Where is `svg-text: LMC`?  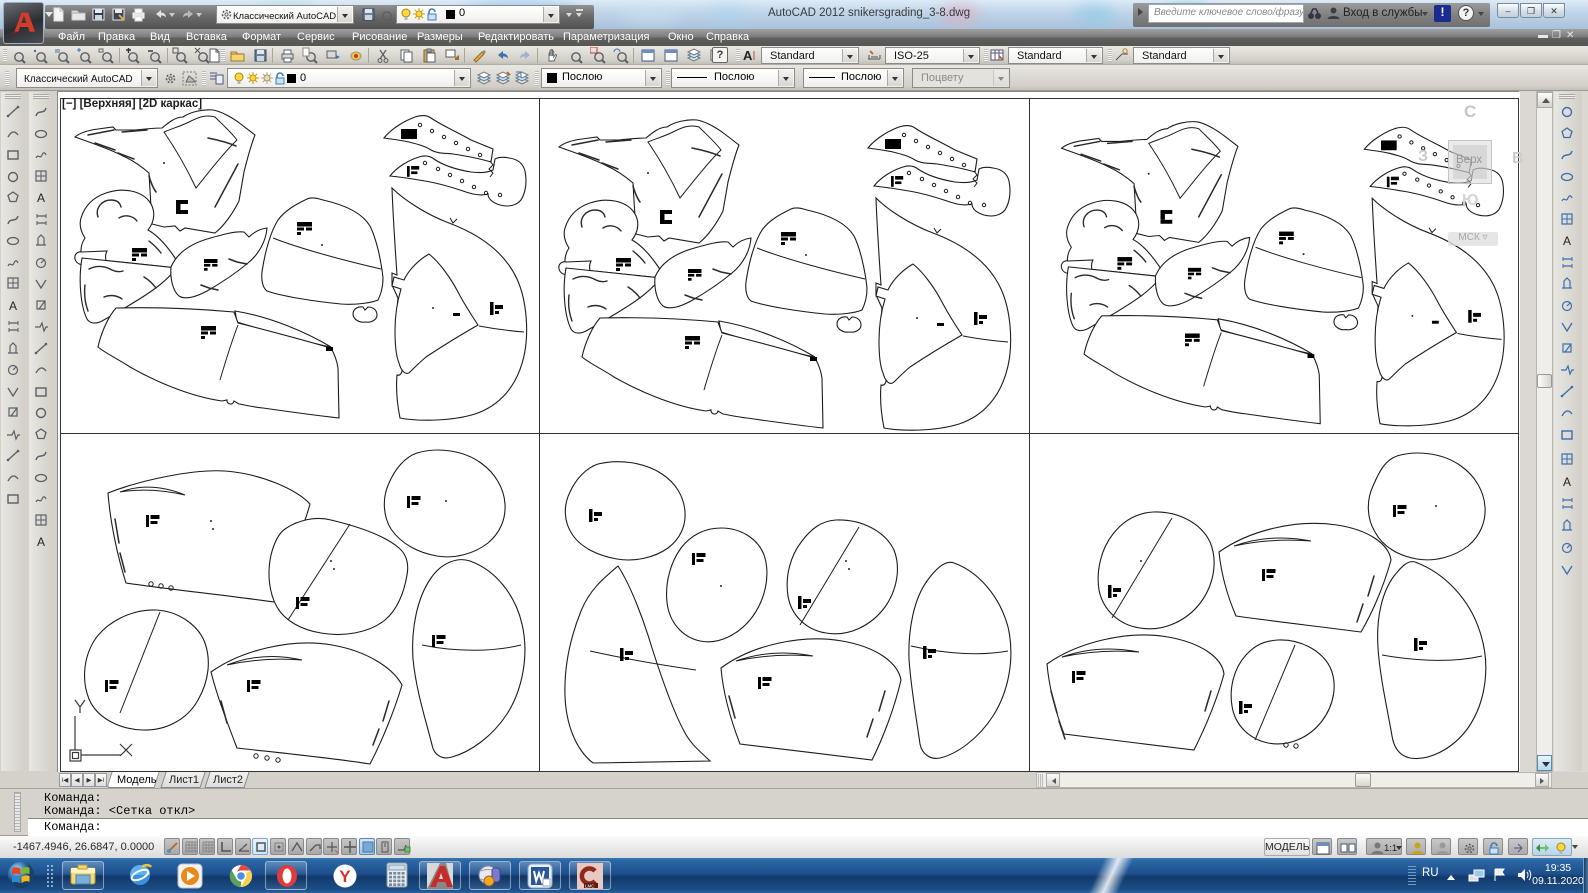
svg-text: LMC is located at coordinates (590, 886).